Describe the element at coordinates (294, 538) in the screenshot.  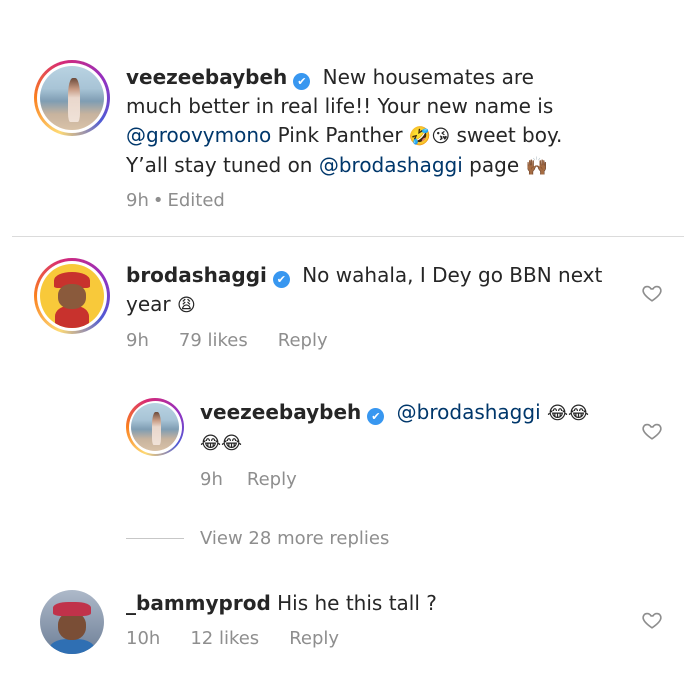
I see `view-more-replies: View 28 more replies` at that location.